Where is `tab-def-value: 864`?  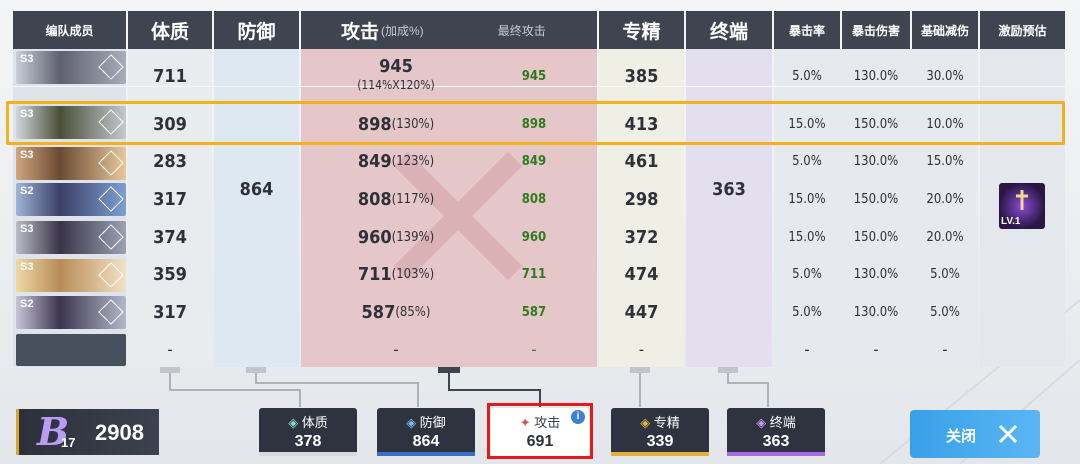 tab-def-value: 864 is located at coordinates (426, 441).